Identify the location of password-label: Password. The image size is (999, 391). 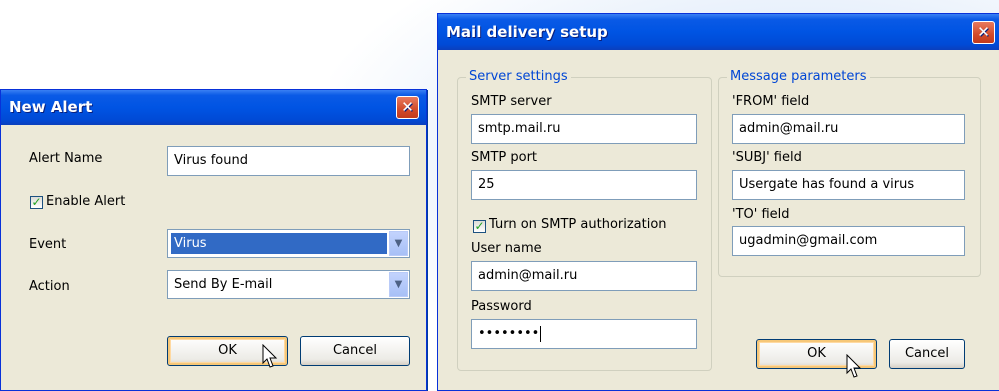
(501, 306).